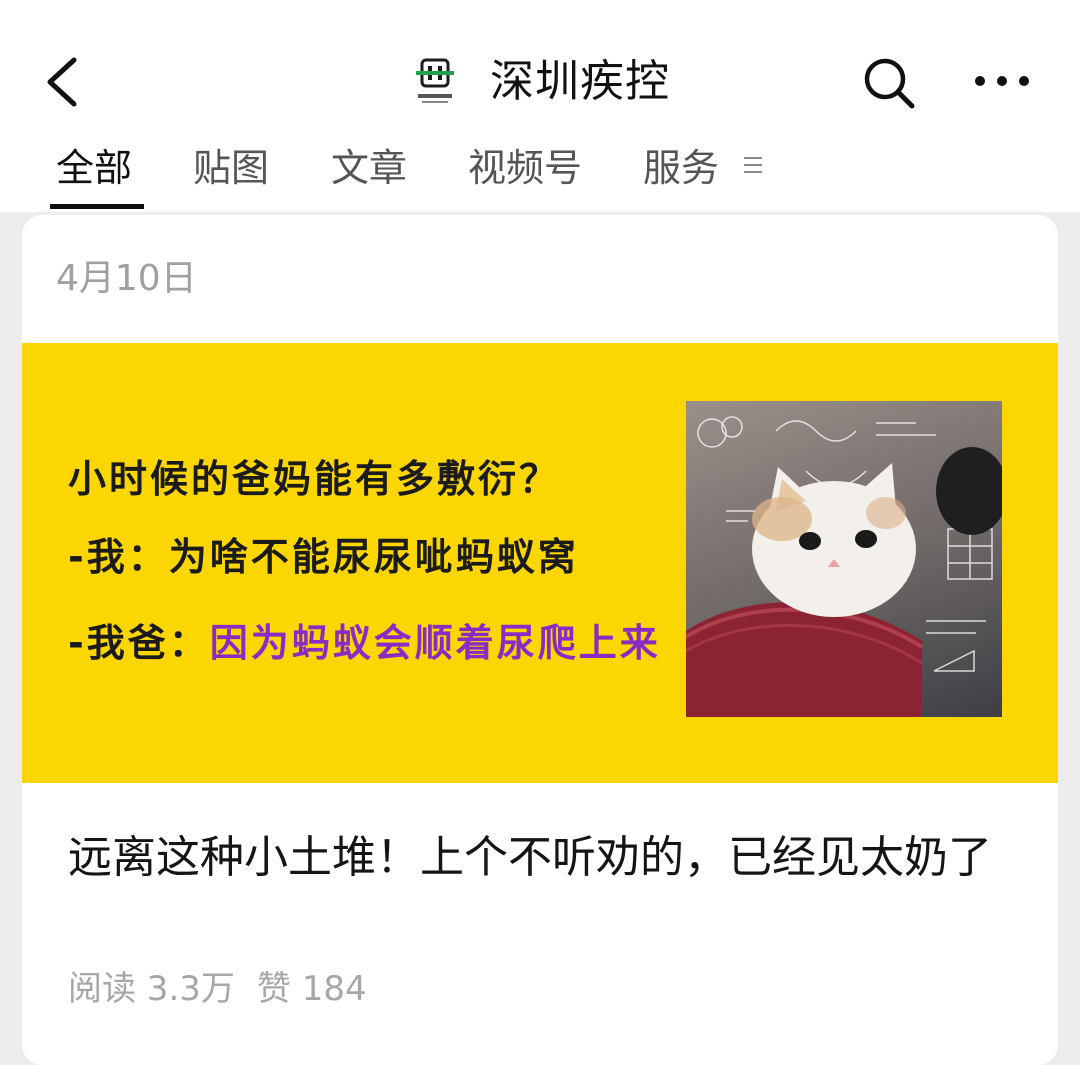 This screenshot has width=1080, height=1065. Describe the element at coordinates (97, 206) in the screenshot. I see `active-tab-indicator` at that location.